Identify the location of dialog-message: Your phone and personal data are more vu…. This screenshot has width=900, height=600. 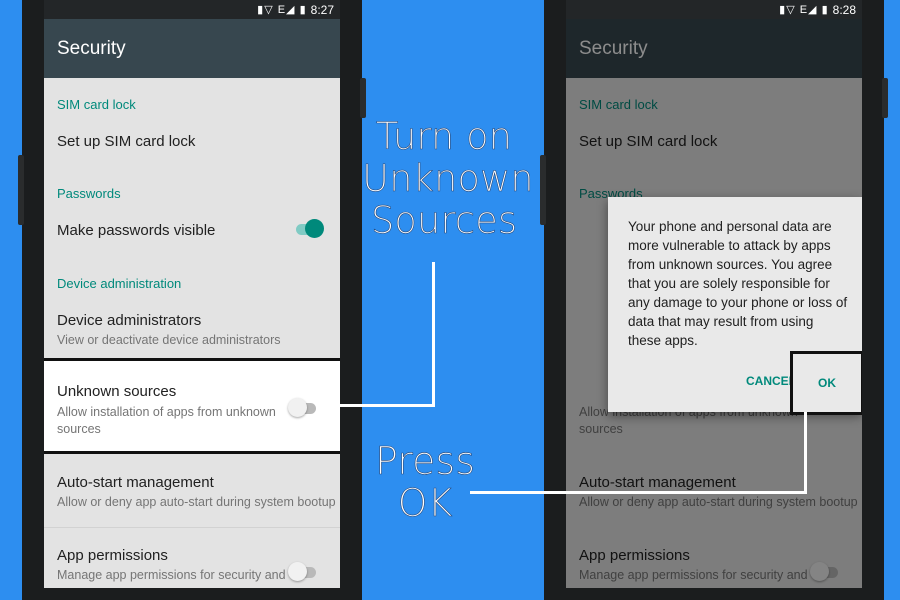
(738, 283).